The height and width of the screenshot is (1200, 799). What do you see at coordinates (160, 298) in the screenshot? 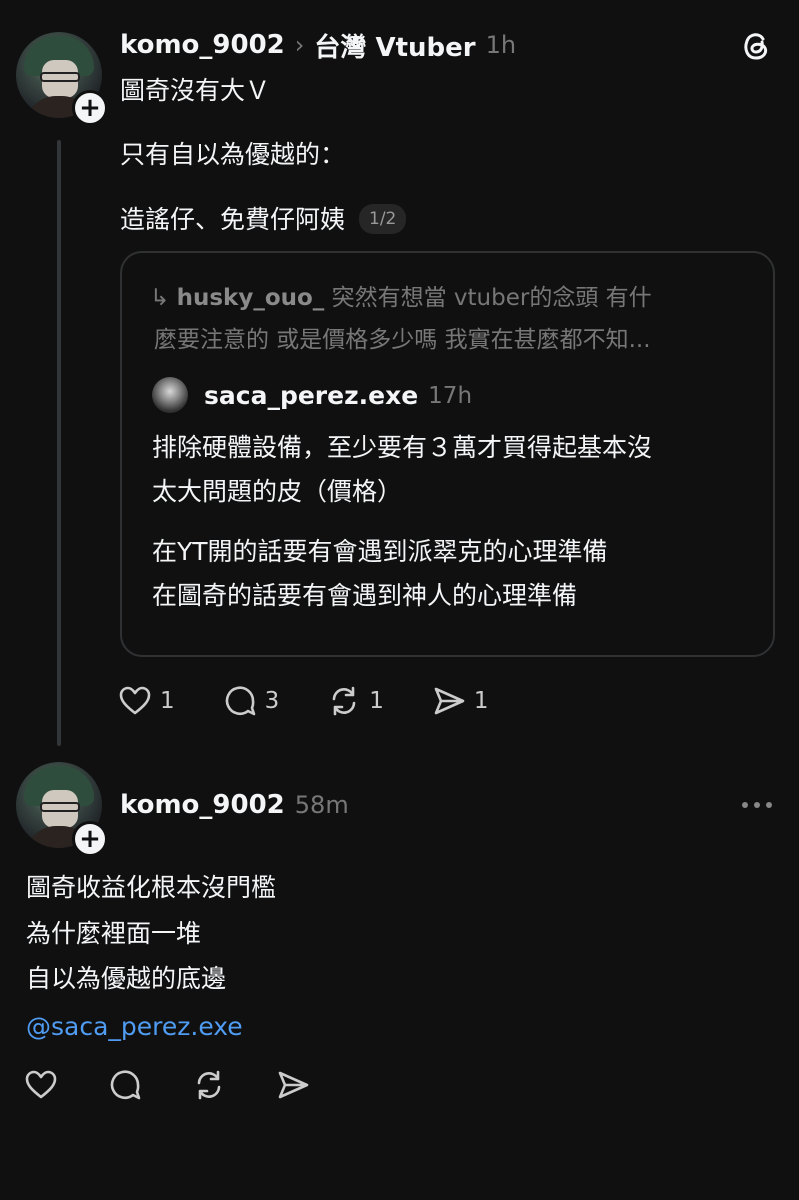
I see `reply-arrow-icon: ↳` at bounding box center [160, 298].